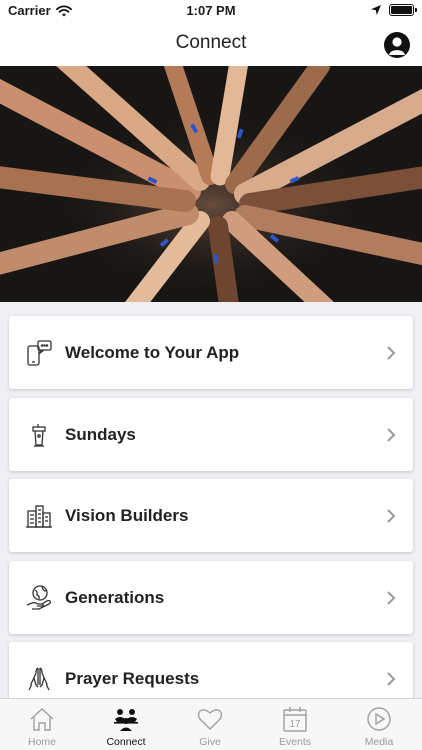  I want to click on tab-label: Media, so click(379, 742).